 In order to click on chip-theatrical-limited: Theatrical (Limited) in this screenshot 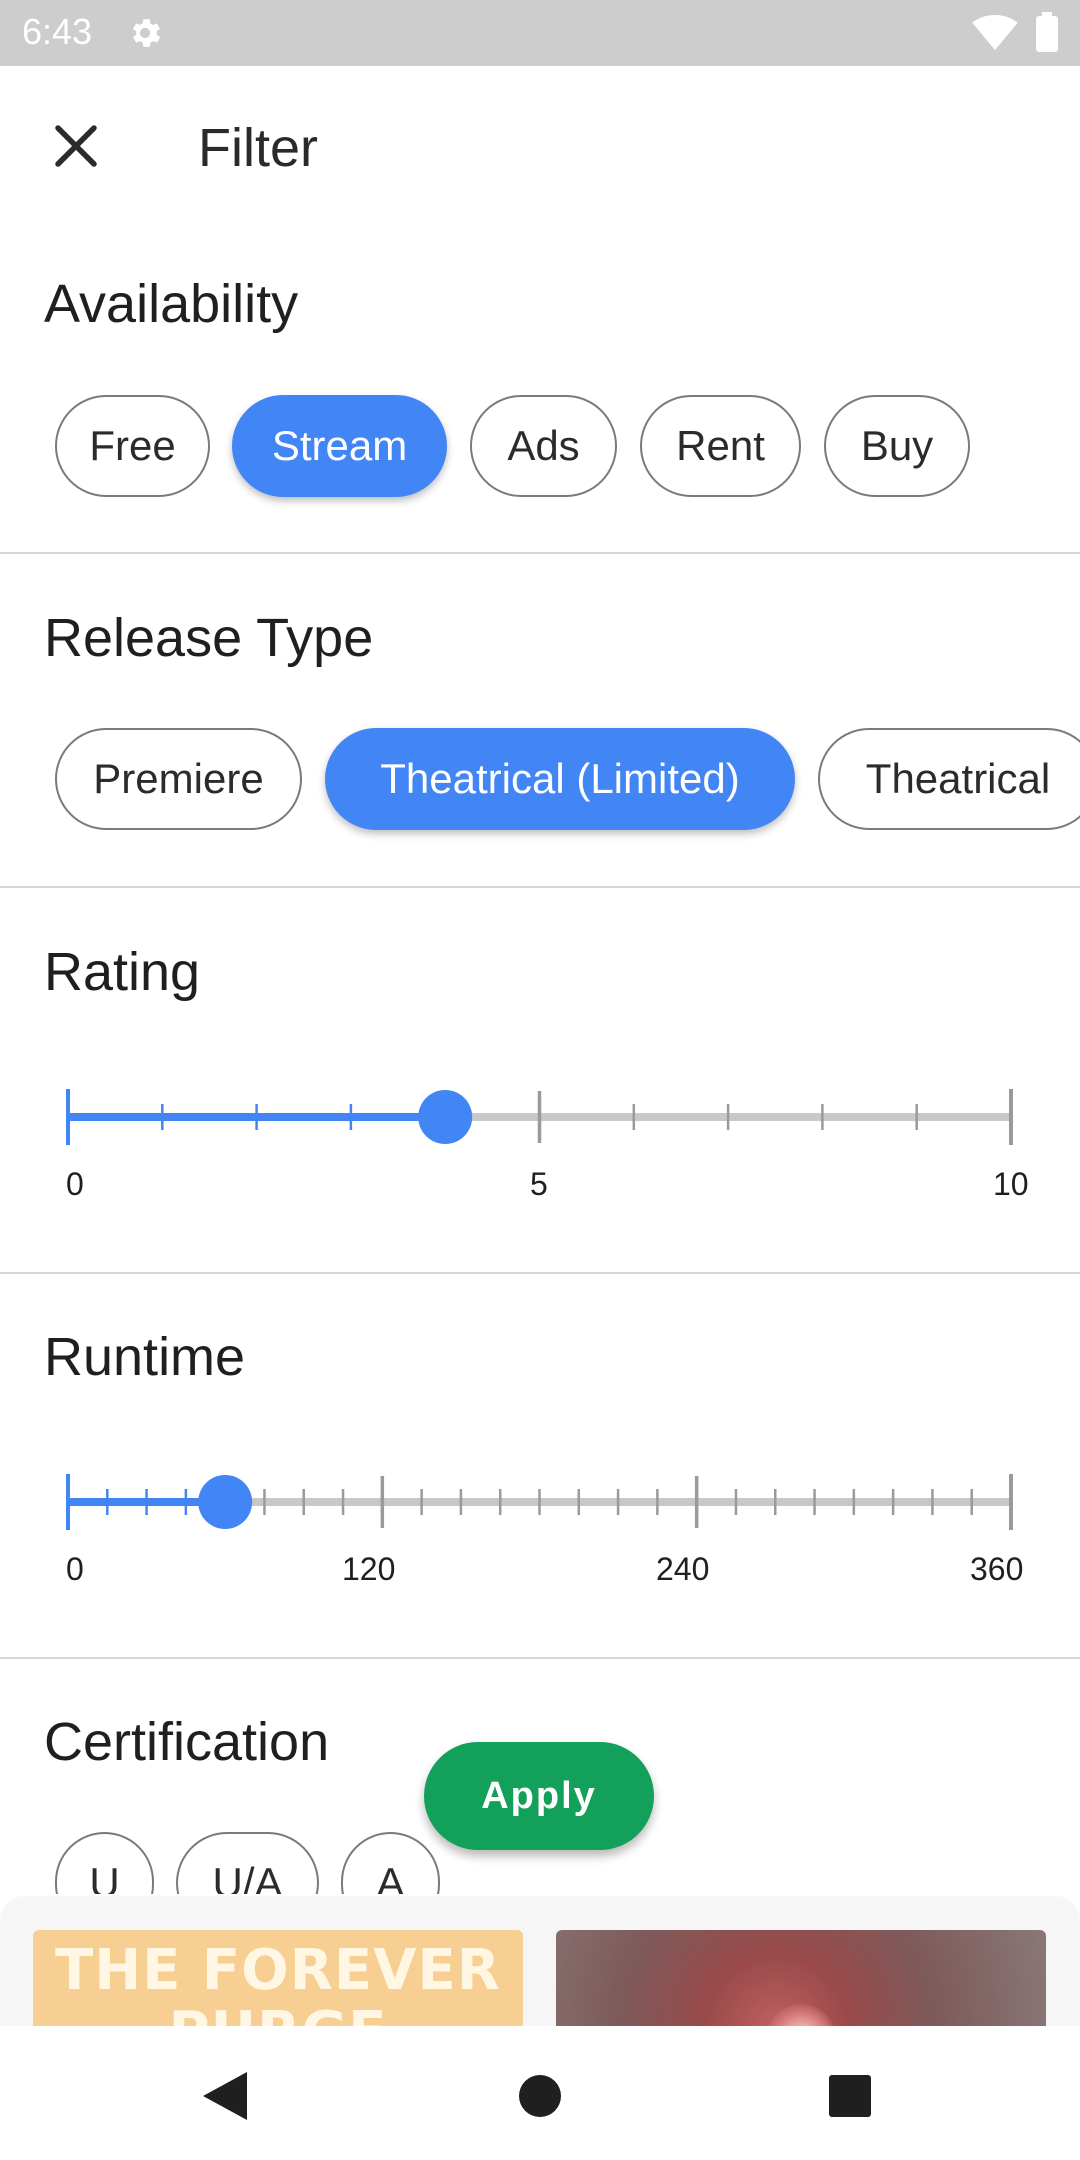, I will do `click(560, 779)`.